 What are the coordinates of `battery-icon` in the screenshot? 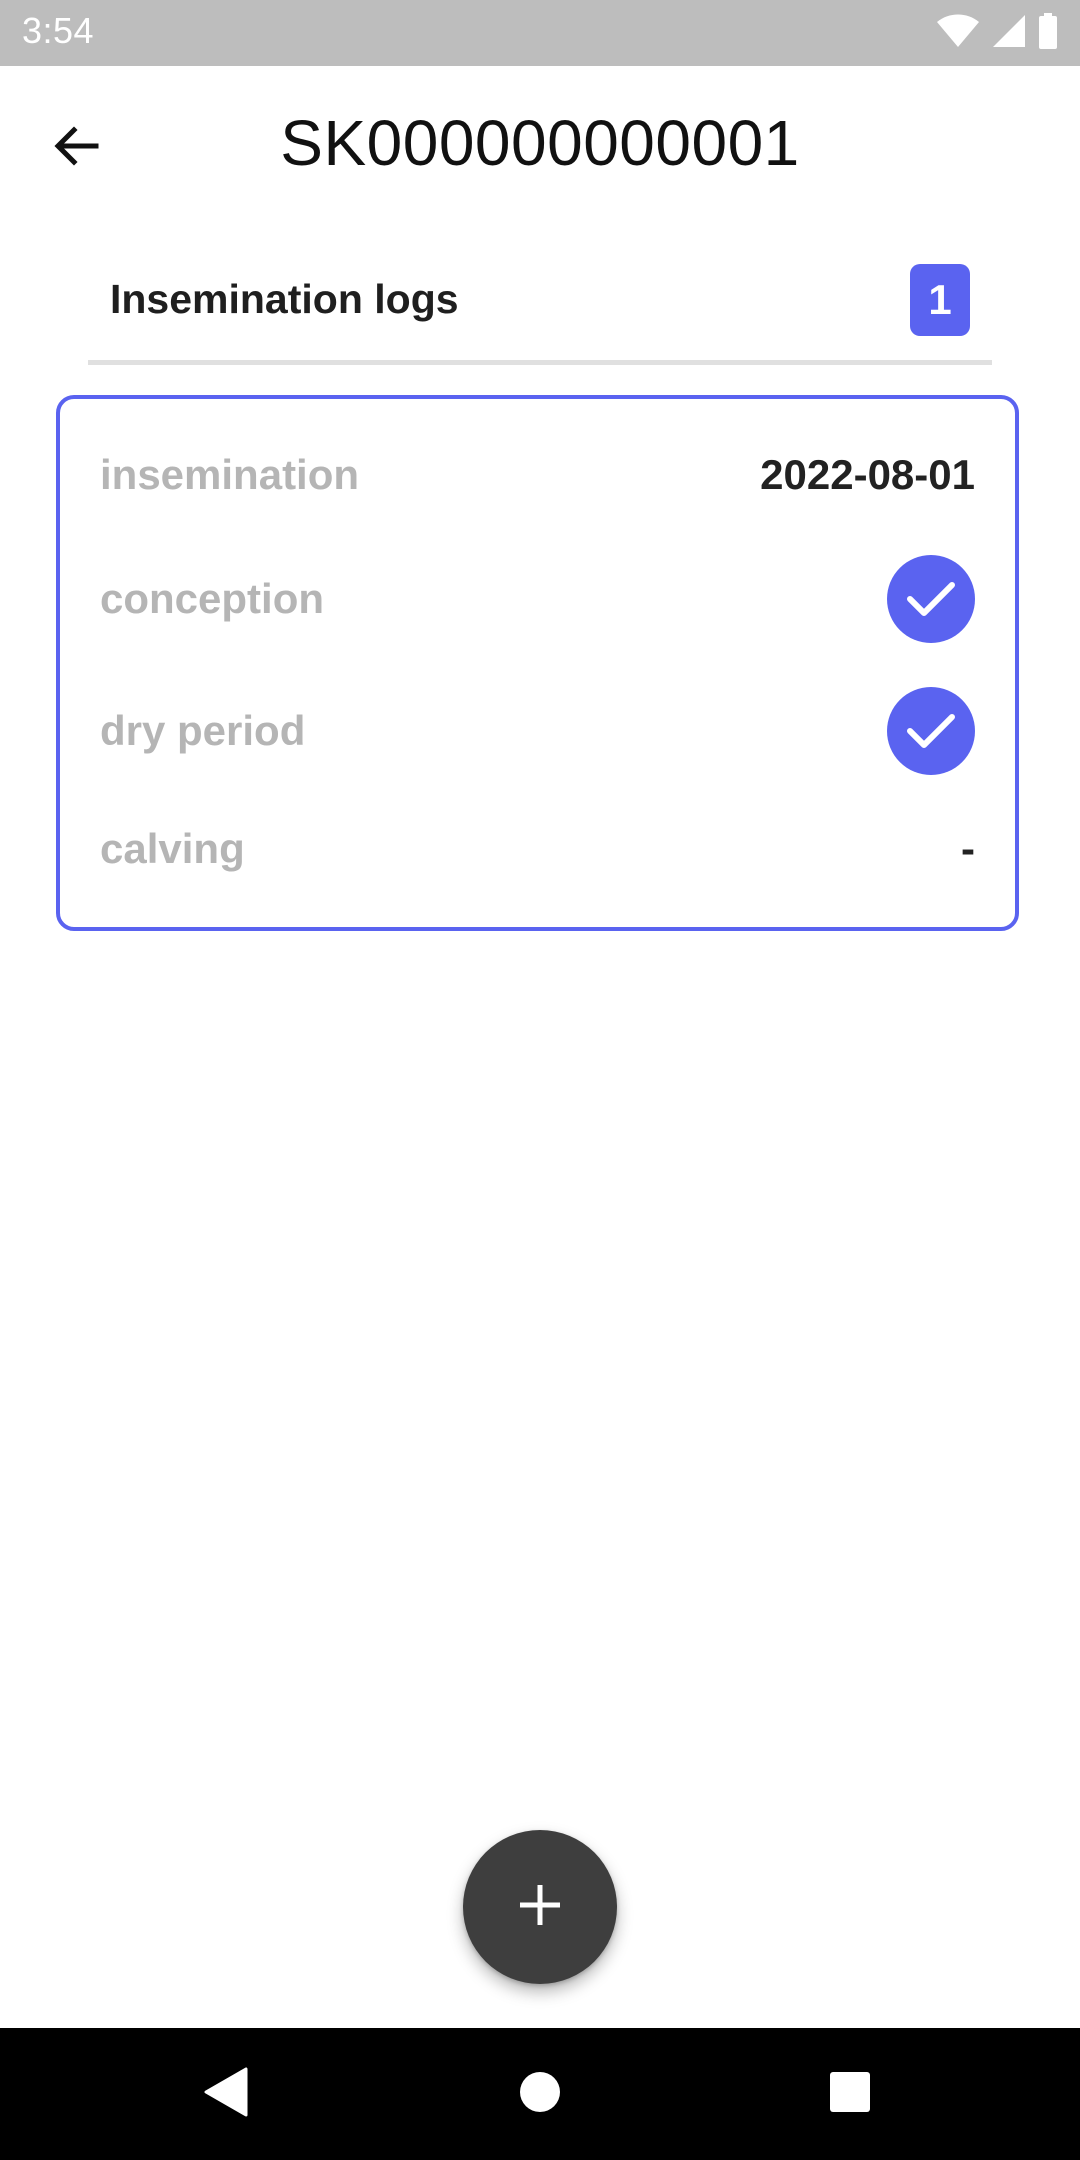 It's located at (1048, 33).